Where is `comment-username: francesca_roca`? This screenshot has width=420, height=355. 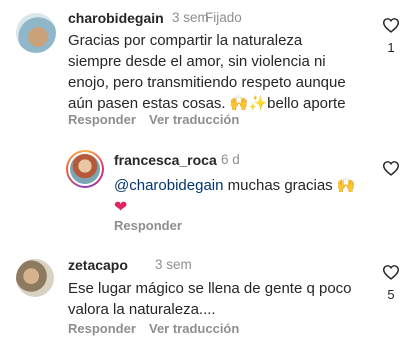
comment-username: francesca_roca is located at coordinates (165, 160).